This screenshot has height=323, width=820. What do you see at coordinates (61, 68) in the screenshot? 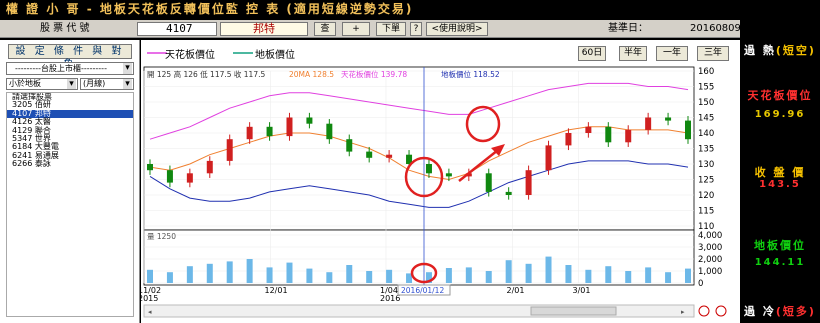
I see `market-select-value: ---------台股上市櫃---------` at bounding box center [61, 68].